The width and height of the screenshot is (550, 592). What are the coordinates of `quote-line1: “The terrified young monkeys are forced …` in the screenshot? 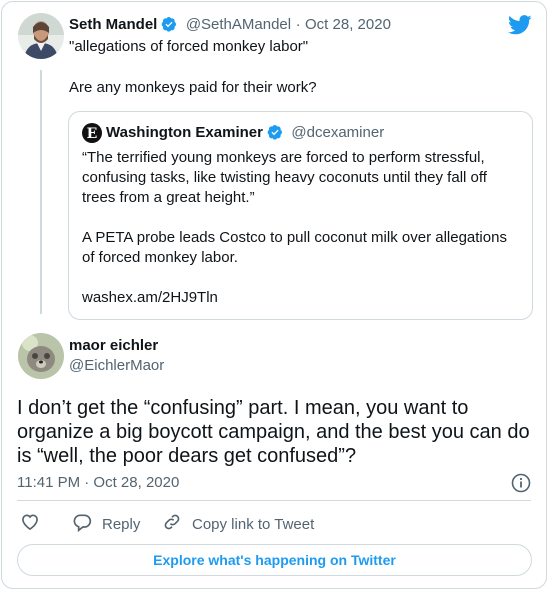 It's located at (283, 157).